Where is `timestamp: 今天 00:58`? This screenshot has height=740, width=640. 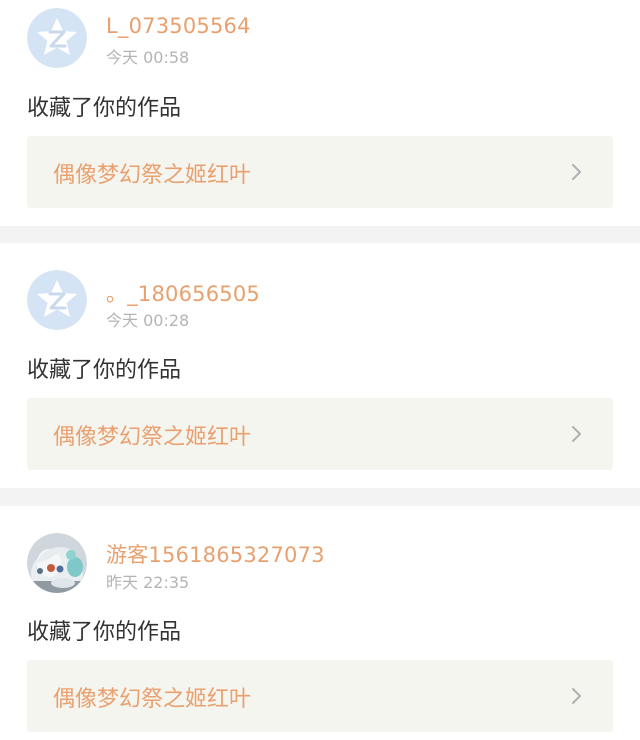
timestamp: 今天 00:58 is located at coordinates (148, 57).